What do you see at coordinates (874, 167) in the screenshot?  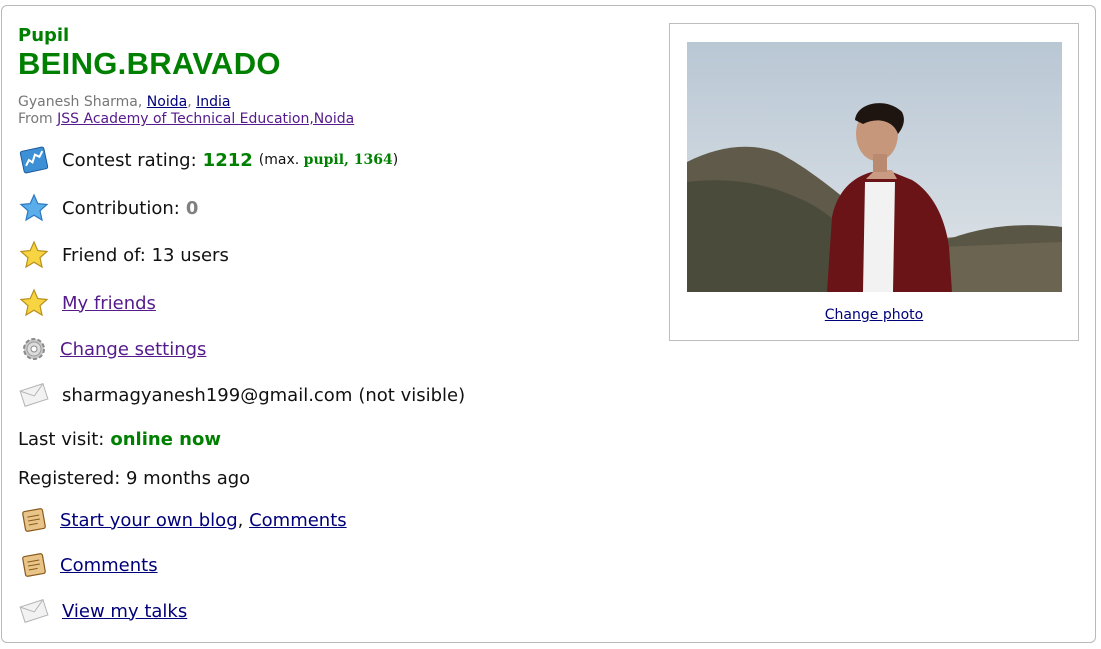 I see `user-photo` at bounding box center [874, 167].